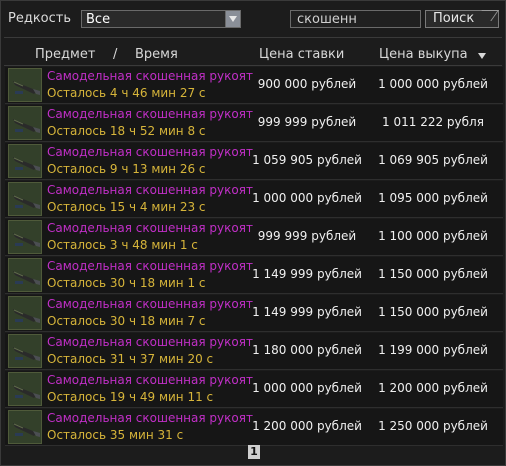 Image resolution: width=506 pixels, height=466 pixels. I want to click on buyout-price: 1 011 222 рубля, so click(433, 122).